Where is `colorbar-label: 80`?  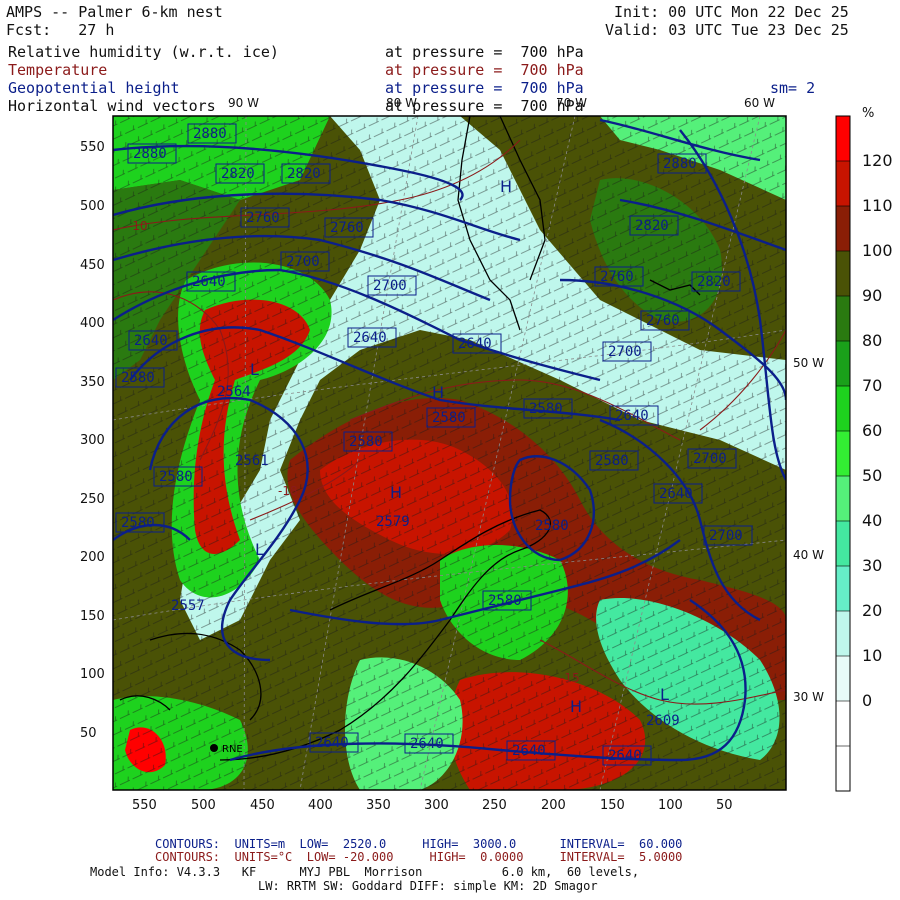
colorbar-label: 80 is located at coordinates (872, 340).